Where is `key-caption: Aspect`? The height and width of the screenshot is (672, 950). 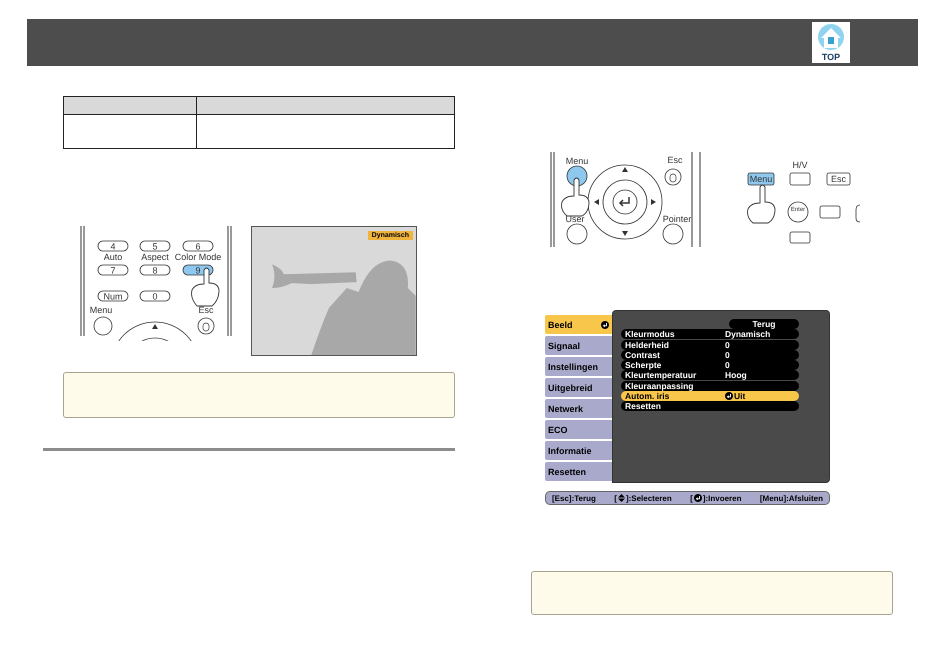
key-caption: Aspect is located at coordinates (155, 257).